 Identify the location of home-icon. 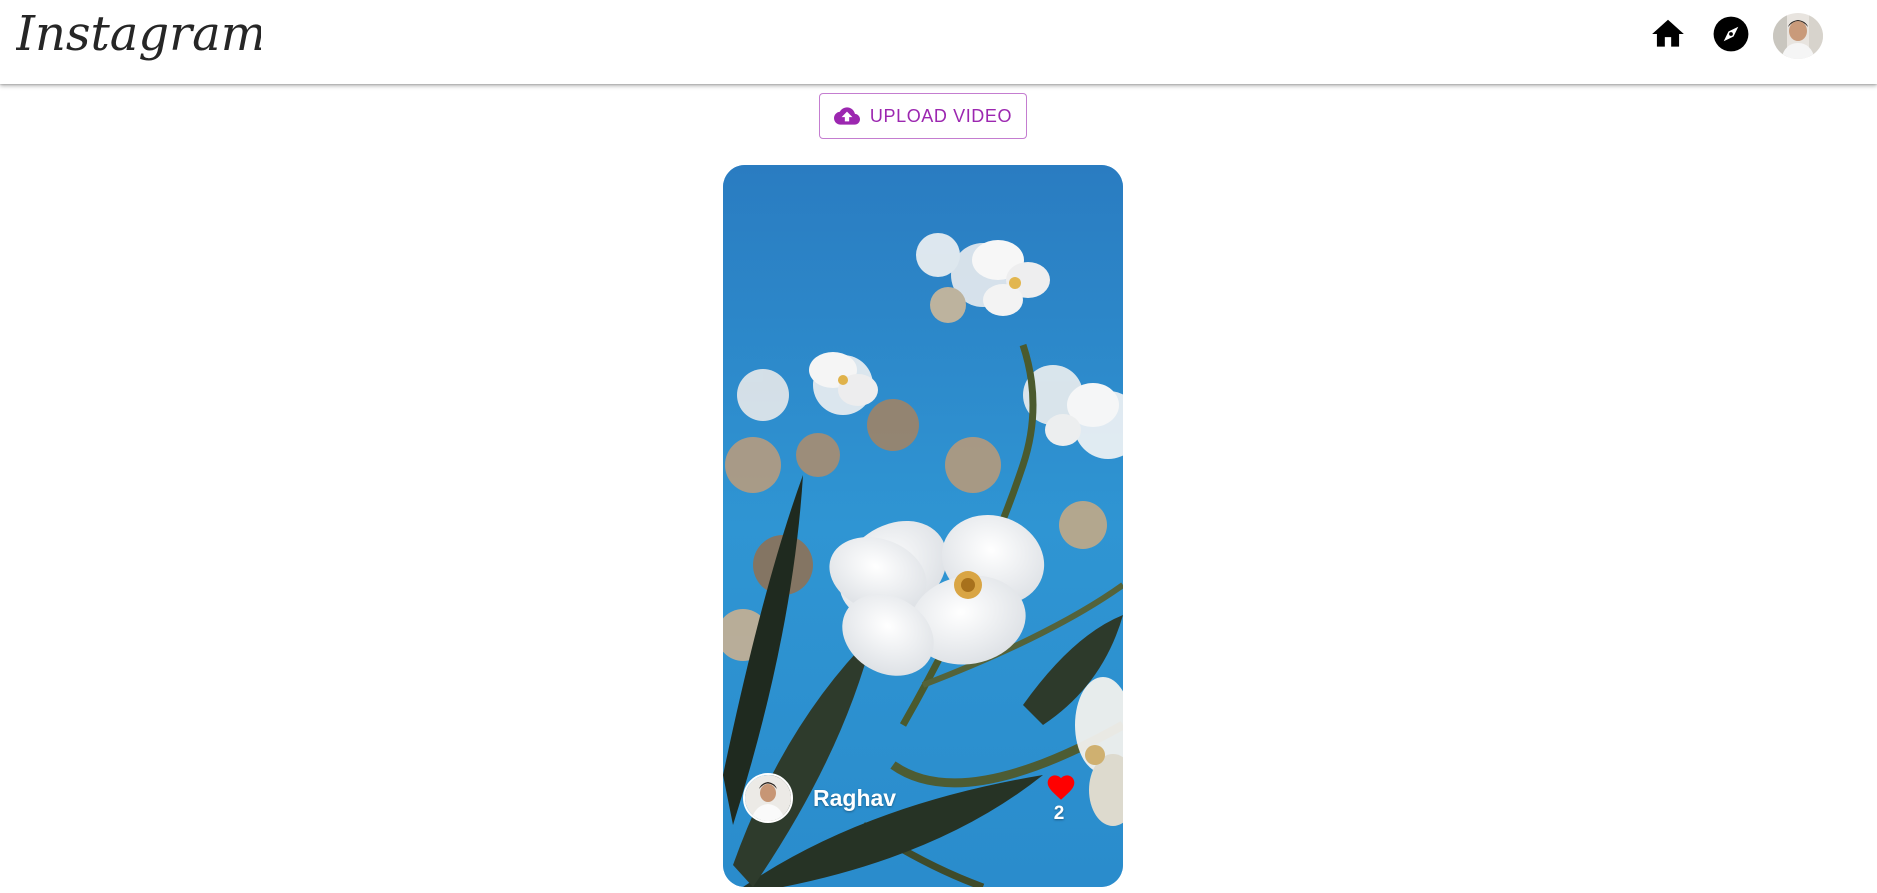
(1668, 34).